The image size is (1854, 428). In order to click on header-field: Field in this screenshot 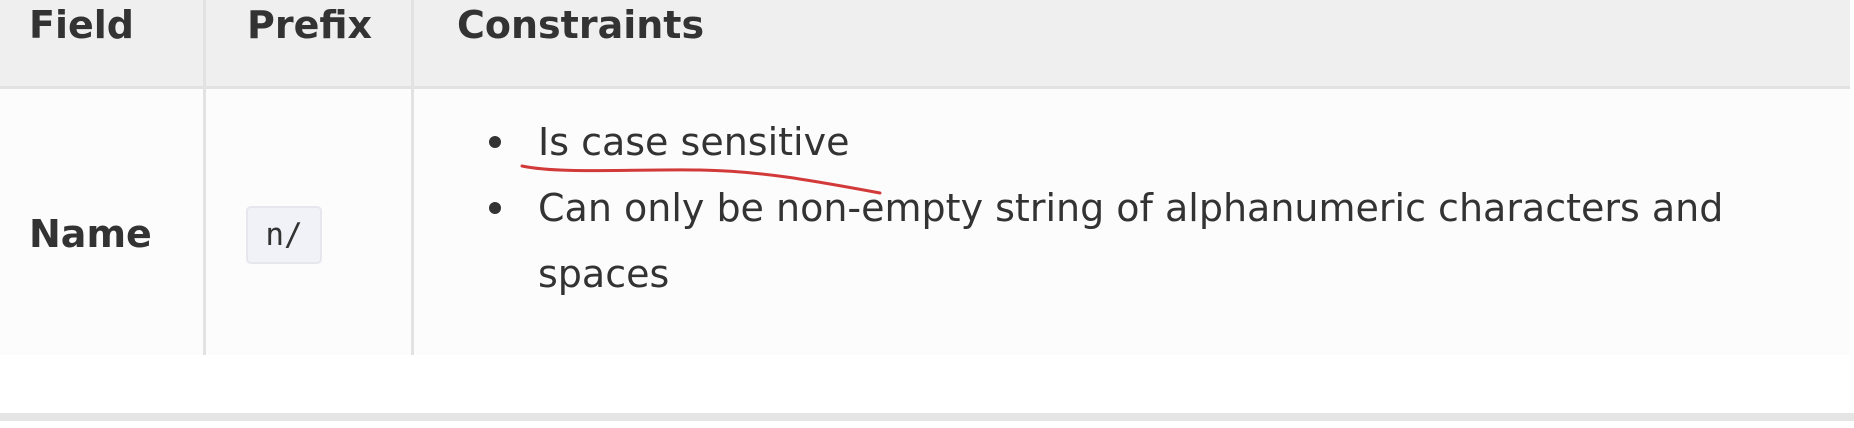, I will do `click(81, 25)`.